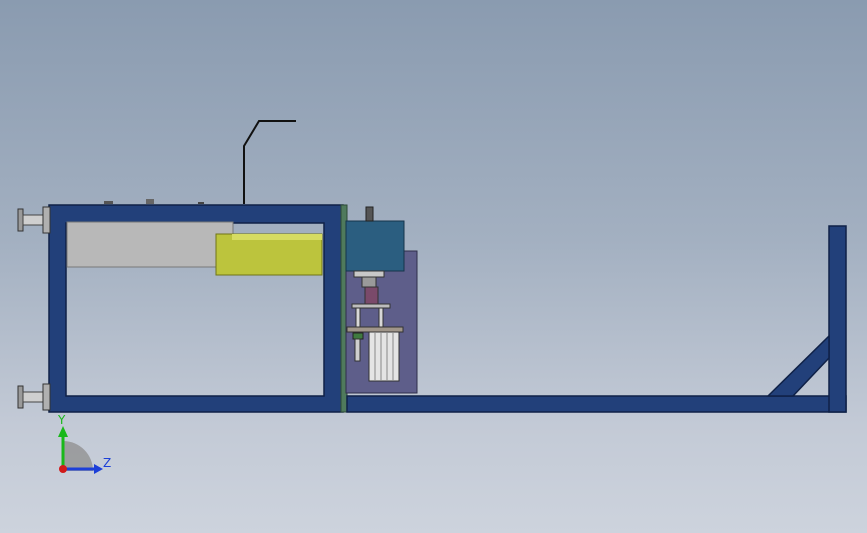  Describe the element at coordinates (78, 456) in the screenshot. I see `triad-plane` at that location.